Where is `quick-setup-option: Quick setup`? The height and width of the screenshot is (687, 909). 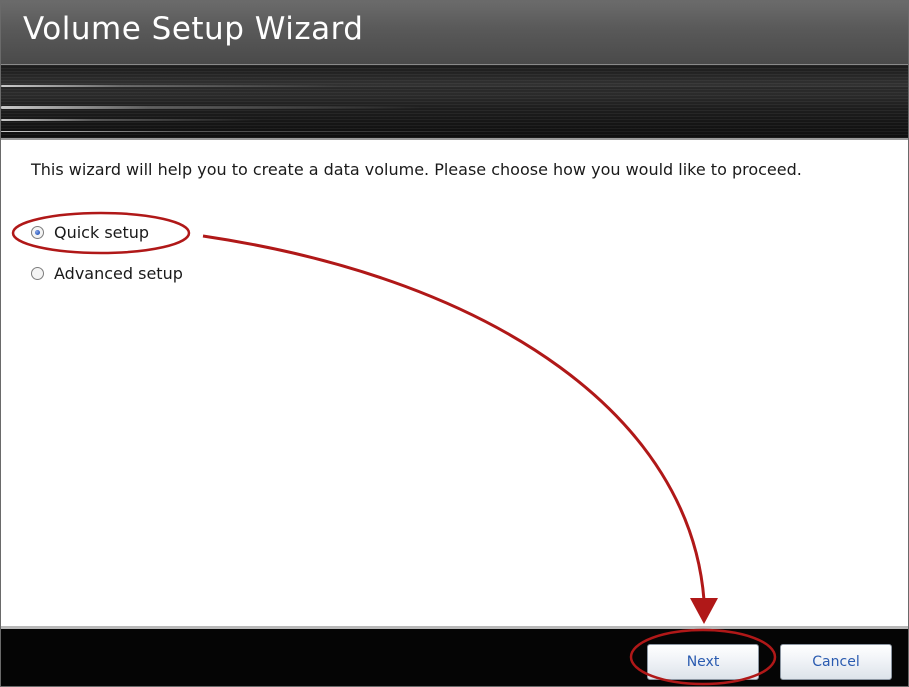 quick-setup-option: Quick setup is located at coordinates (90, 232).